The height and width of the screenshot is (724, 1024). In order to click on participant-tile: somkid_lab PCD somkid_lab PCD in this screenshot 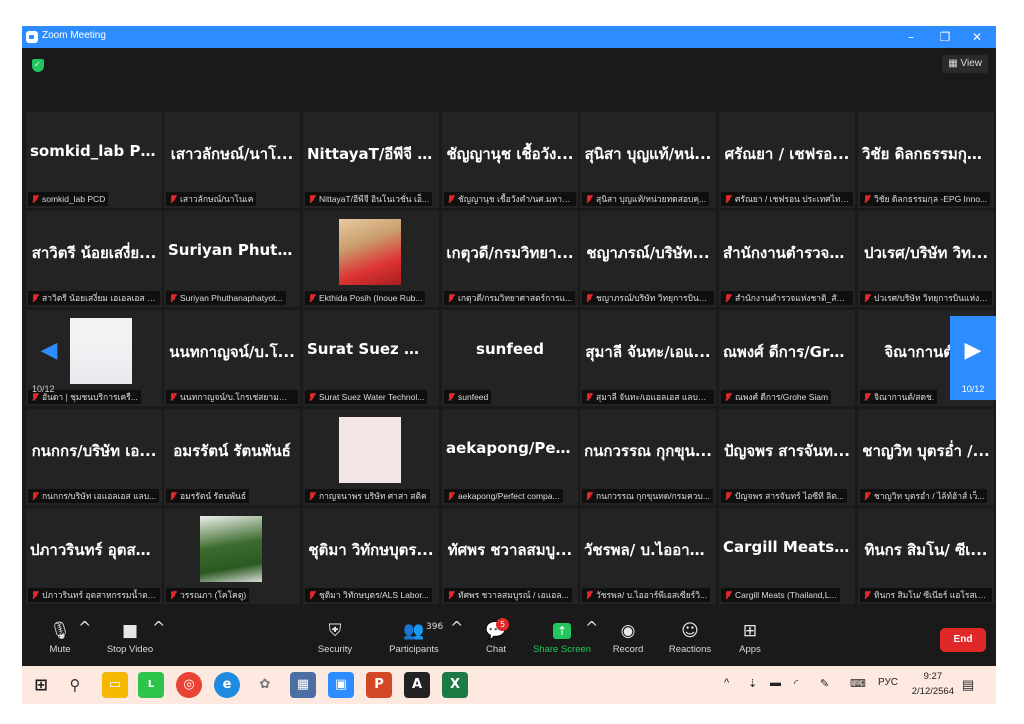, I will do `click(94, 160)`.